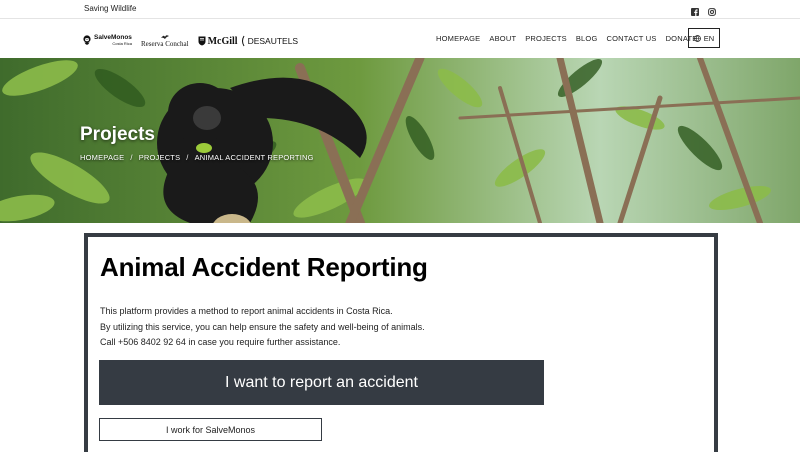 Image resolution: width=800 pixels, height=452 pixels. Describe the element at coordinates (697, 38) in the screenshot. I see `globe-icon` at that location.